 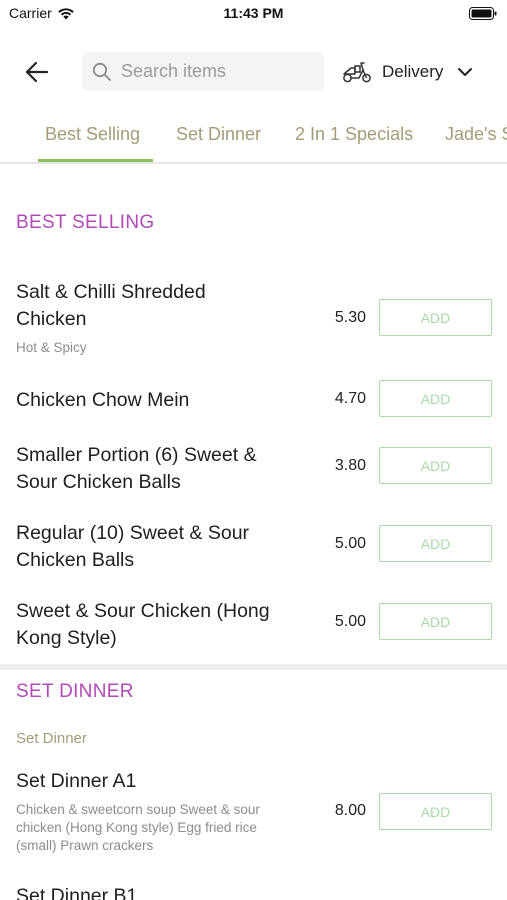 What do you see at coordinates (166, 781) in the screenshot?
I see `menu-item-name: Set Dinner A1` at bounding box center [166, 781].